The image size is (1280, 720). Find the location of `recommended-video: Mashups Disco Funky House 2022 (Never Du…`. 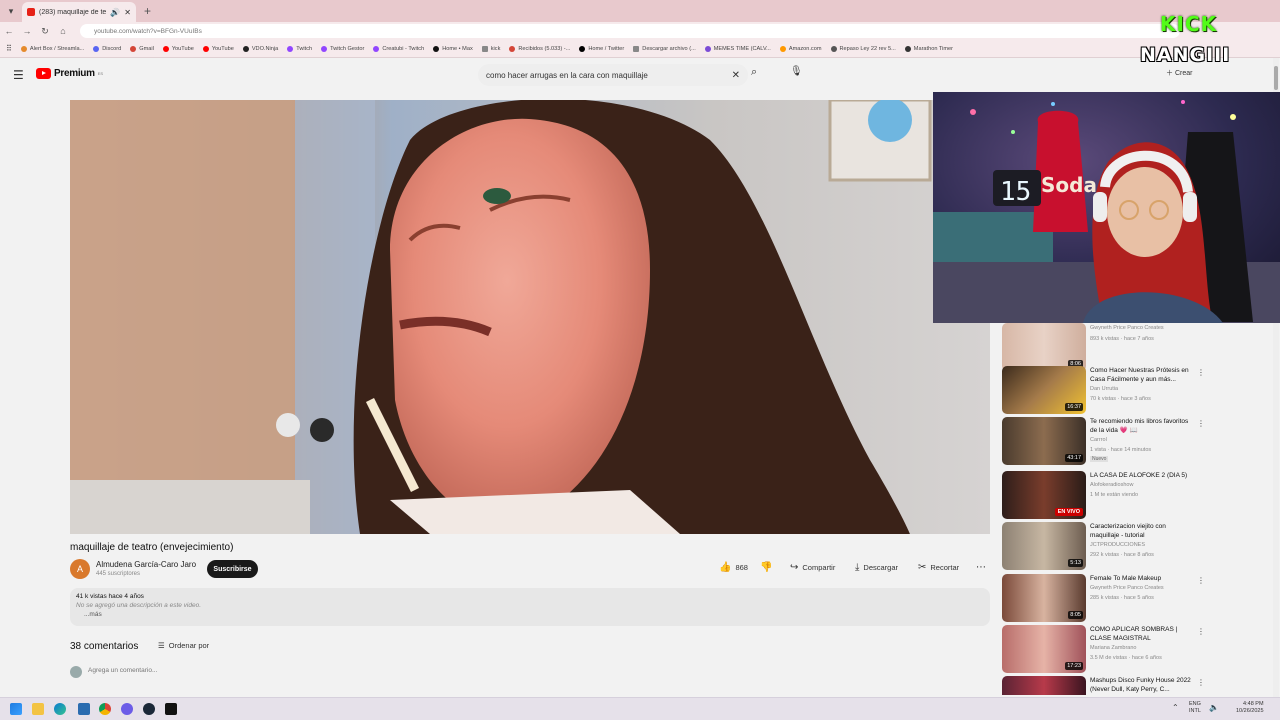

recommended-video: Mashups Disco Funky House 2022 (Never Du… is located at coordinates (1102, 685).